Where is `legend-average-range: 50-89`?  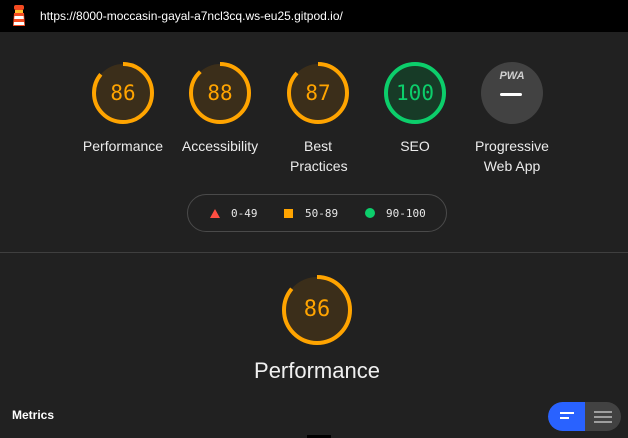
legend-average-range: 50-89 is located at coordinates (322, 213).